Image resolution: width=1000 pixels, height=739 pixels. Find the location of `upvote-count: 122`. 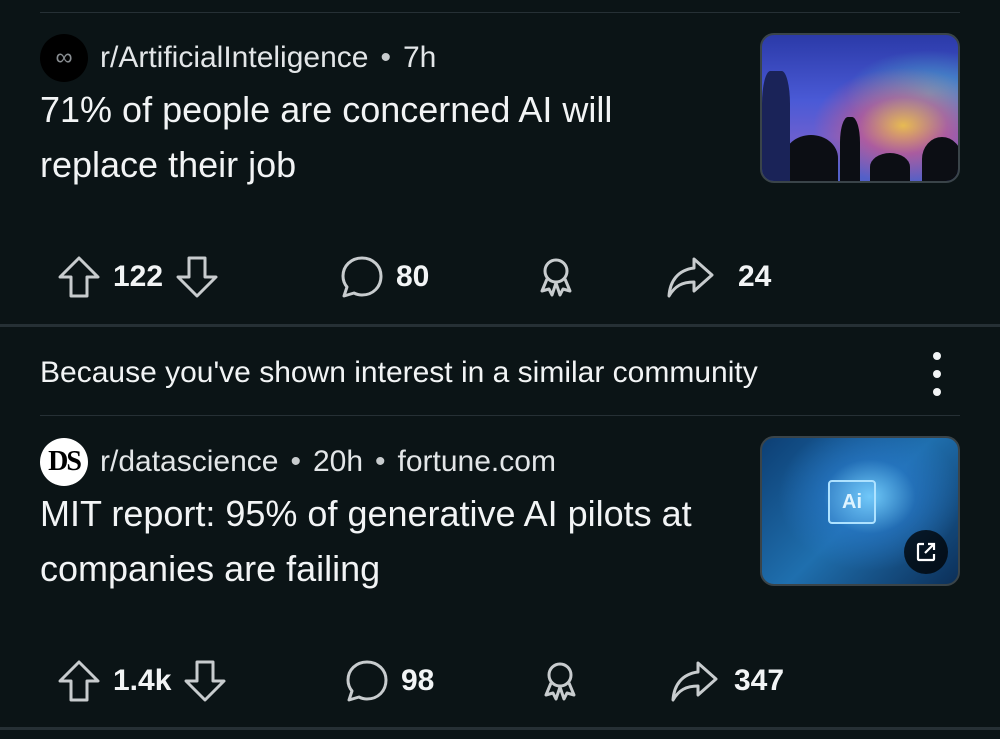

upvote-count: 122 is located at coordinates (138, 276).